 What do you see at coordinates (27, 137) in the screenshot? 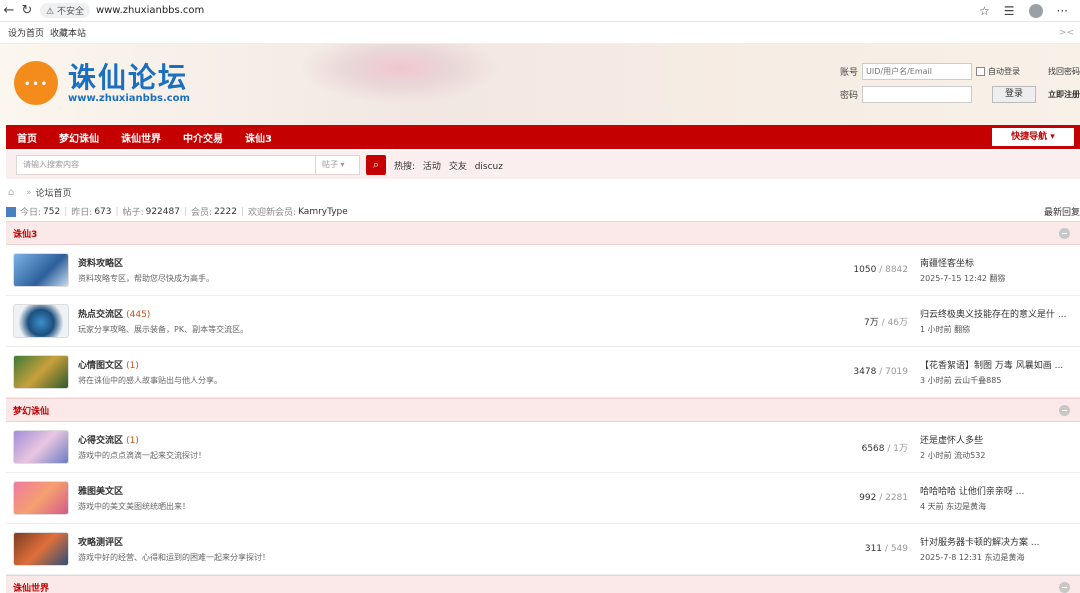
I see `nav-item-home: 首页` at bounding box center [27, 137].